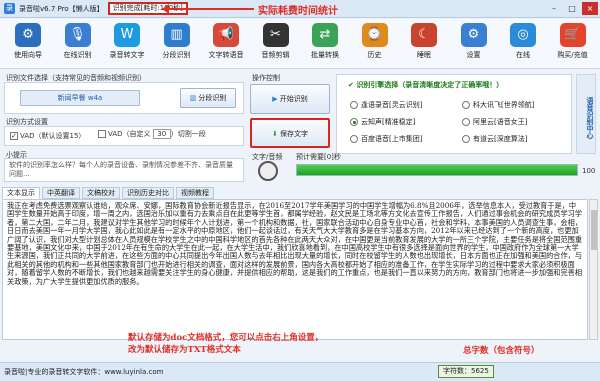 This screenshot has width=600, height=381. I want to click on time-annotation: 实际耗费时间统计, so click(298, 11).